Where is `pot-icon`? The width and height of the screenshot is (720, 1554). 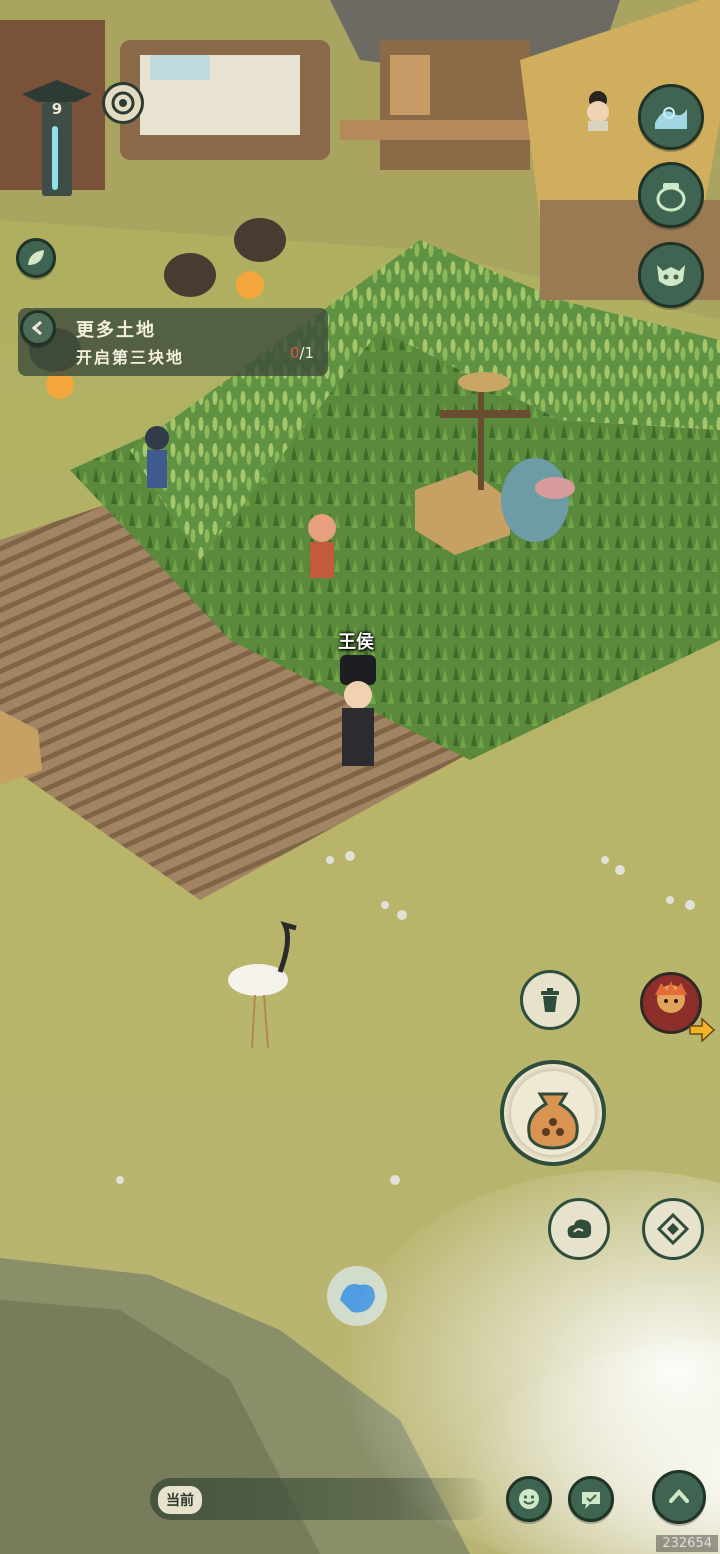
pot-icon is located at coordinates (671, 197).